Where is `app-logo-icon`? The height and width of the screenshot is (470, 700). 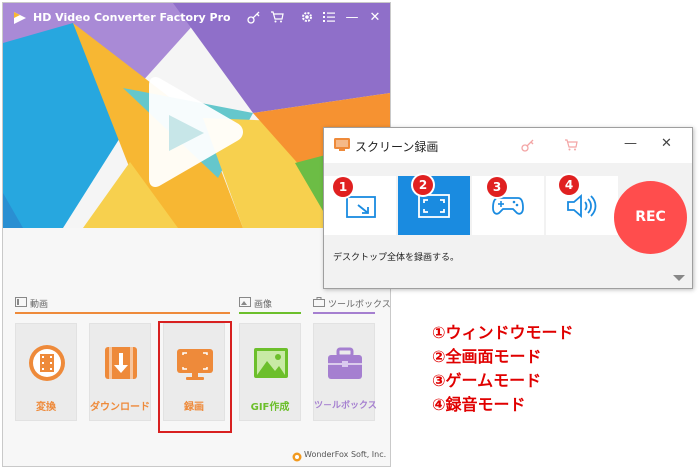
app-logo-icon is located at coordinates (20, 18).